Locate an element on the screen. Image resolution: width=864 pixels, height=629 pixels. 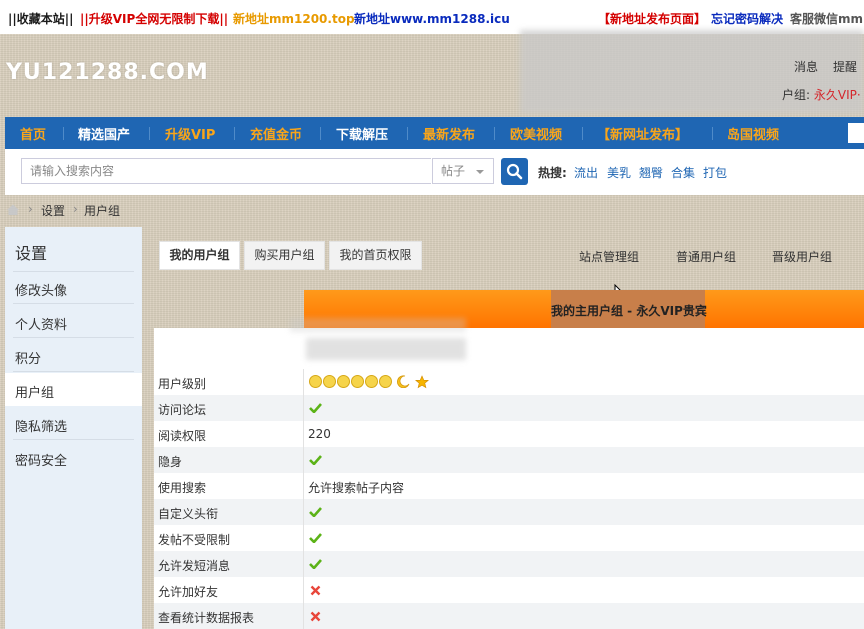
permission-value: 220 is located at coordinates (319, 434).